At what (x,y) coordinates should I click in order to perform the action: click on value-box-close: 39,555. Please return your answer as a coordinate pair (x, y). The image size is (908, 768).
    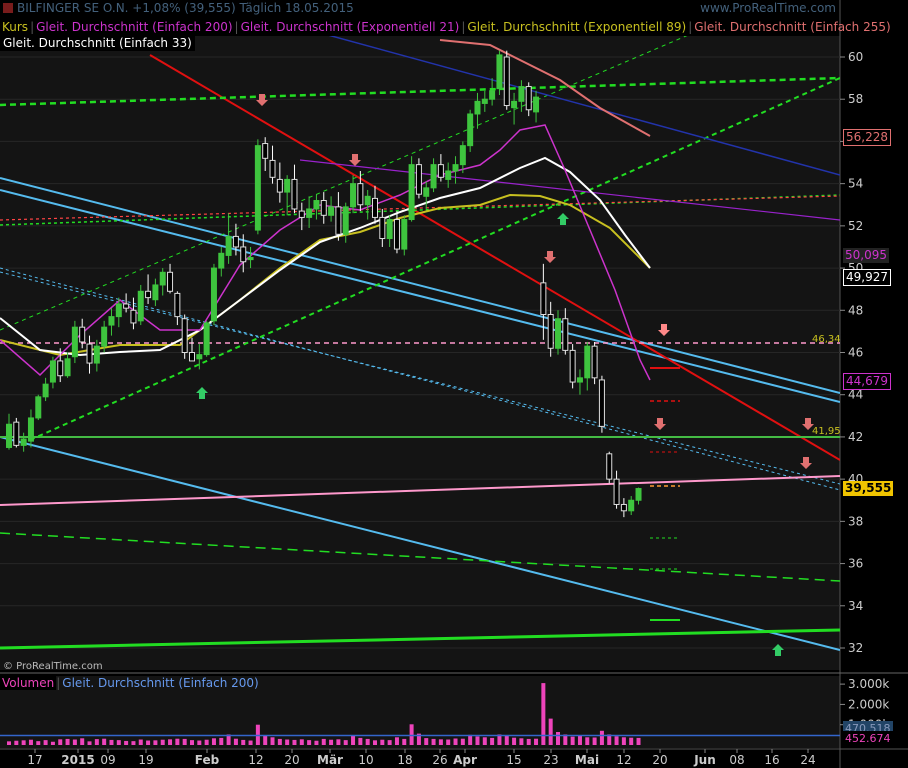
    Looking at the image, I should click on (868, 488).